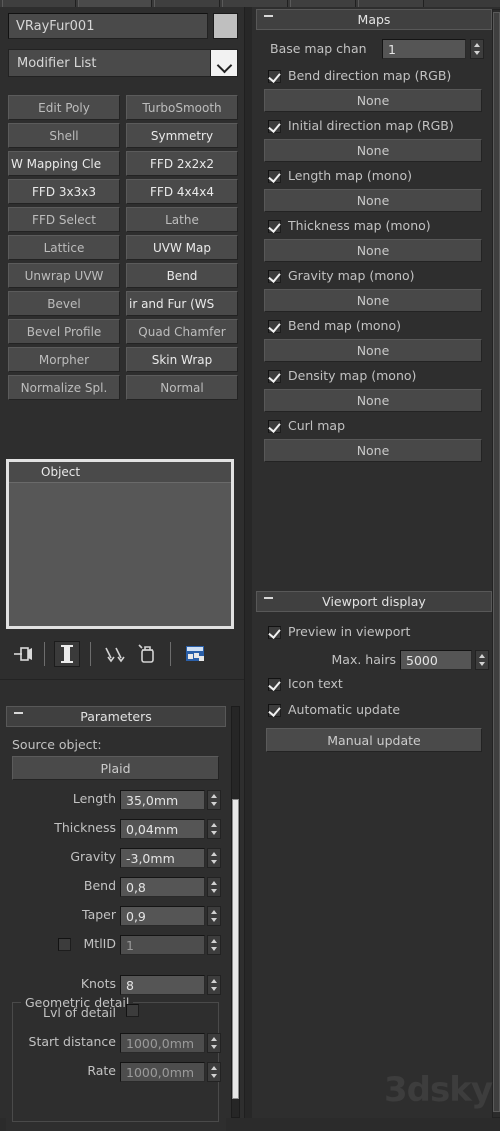 The image size is (500, 1131). I want to click on modifier-button-ffd-3x3x3: FFD 3x3x3, so click(64, 191).